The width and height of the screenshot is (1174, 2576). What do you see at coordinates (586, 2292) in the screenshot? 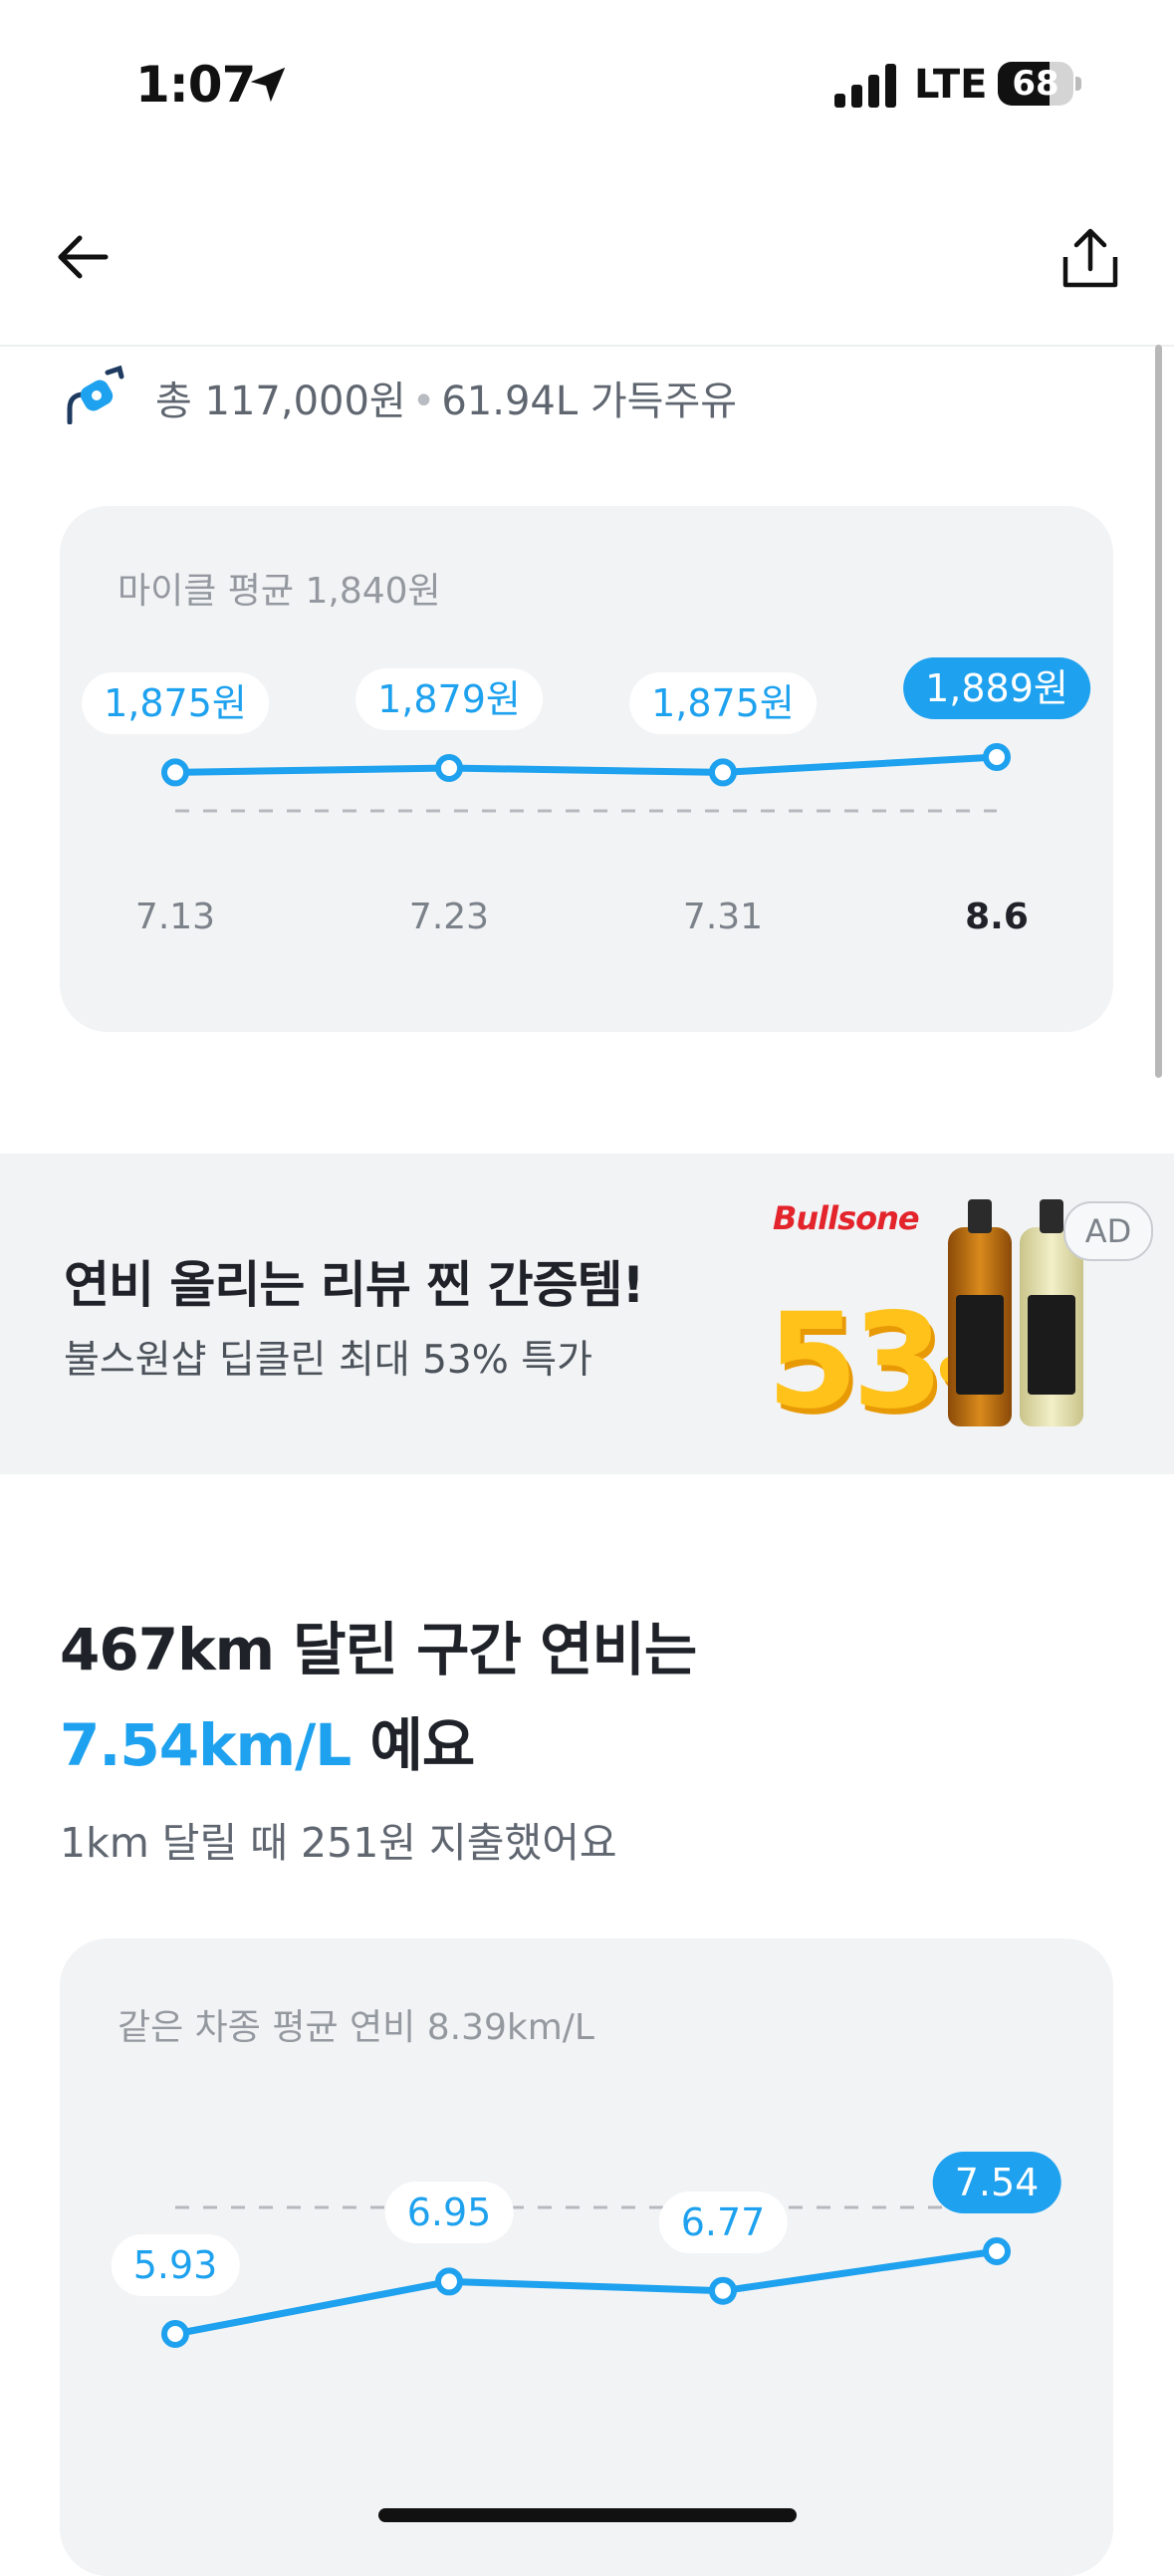
I see `efficiency-chart-series-line` at bounding box center [586, 2292].